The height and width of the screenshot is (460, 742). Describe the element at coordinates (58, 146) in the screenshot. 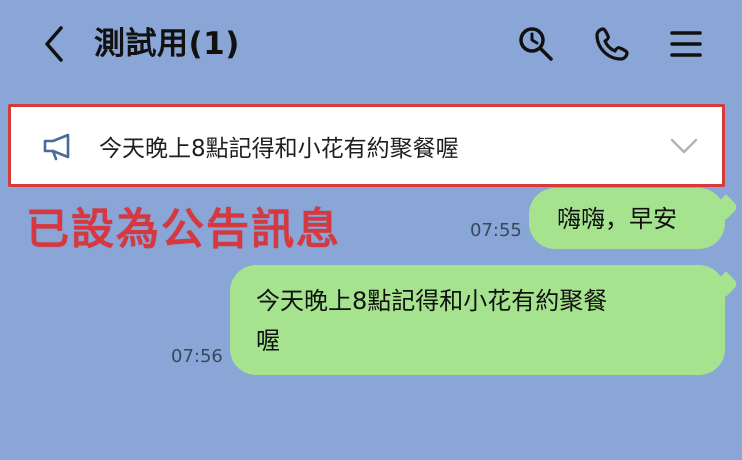

I see `megaphone-icon` at that location.